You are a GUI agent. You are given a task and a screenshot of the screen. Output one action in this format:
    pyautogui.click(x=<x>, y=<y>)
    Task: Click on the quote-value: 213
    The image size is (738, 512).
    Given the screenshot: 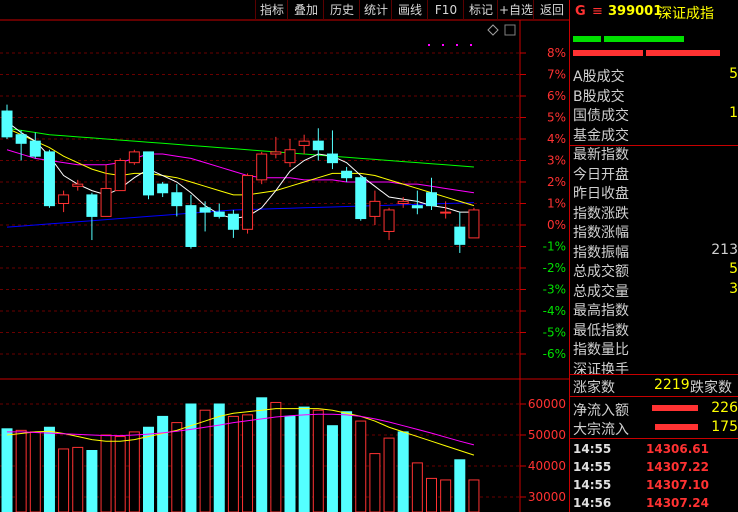 What is the action you would take?
    pyautogui.click(x=724, y=249)
    